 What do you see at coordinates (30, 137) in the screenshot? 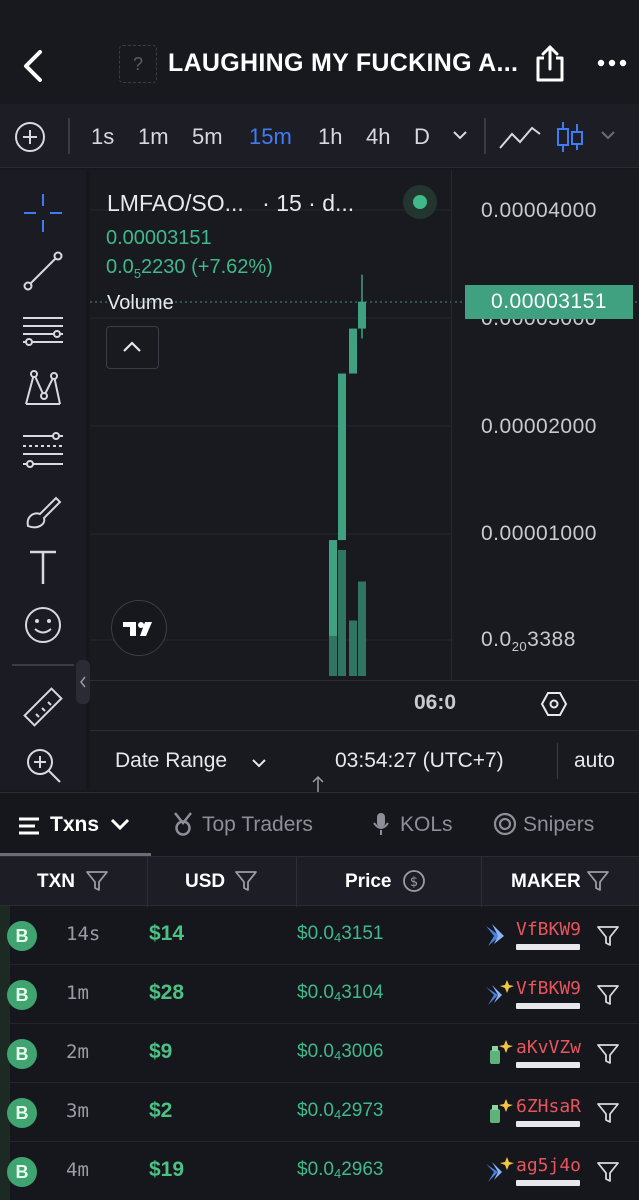
I see `add-indicator-icon` at bounding box center [30, 137].